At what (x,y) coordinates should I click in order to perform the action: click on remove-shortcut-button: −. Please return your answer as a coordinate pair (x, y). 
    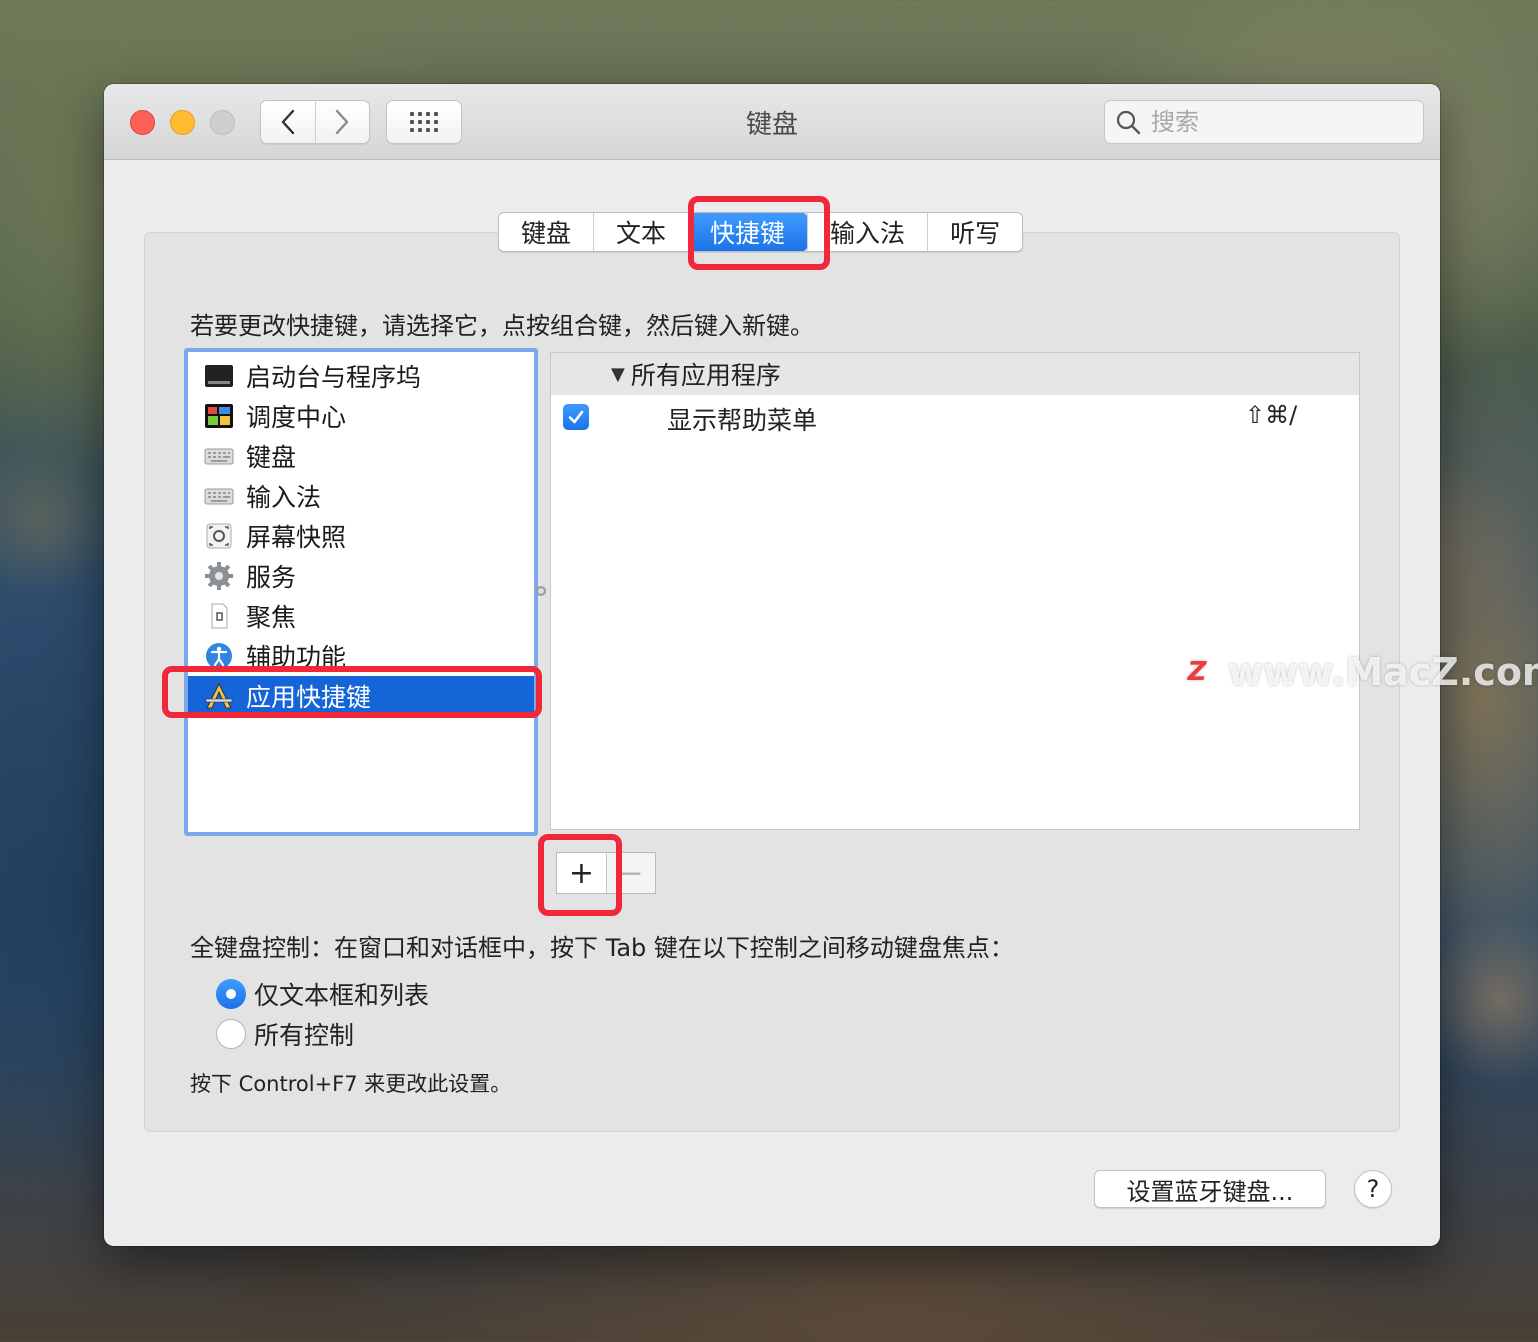
    Looking at the image, I should click on (630, 873).